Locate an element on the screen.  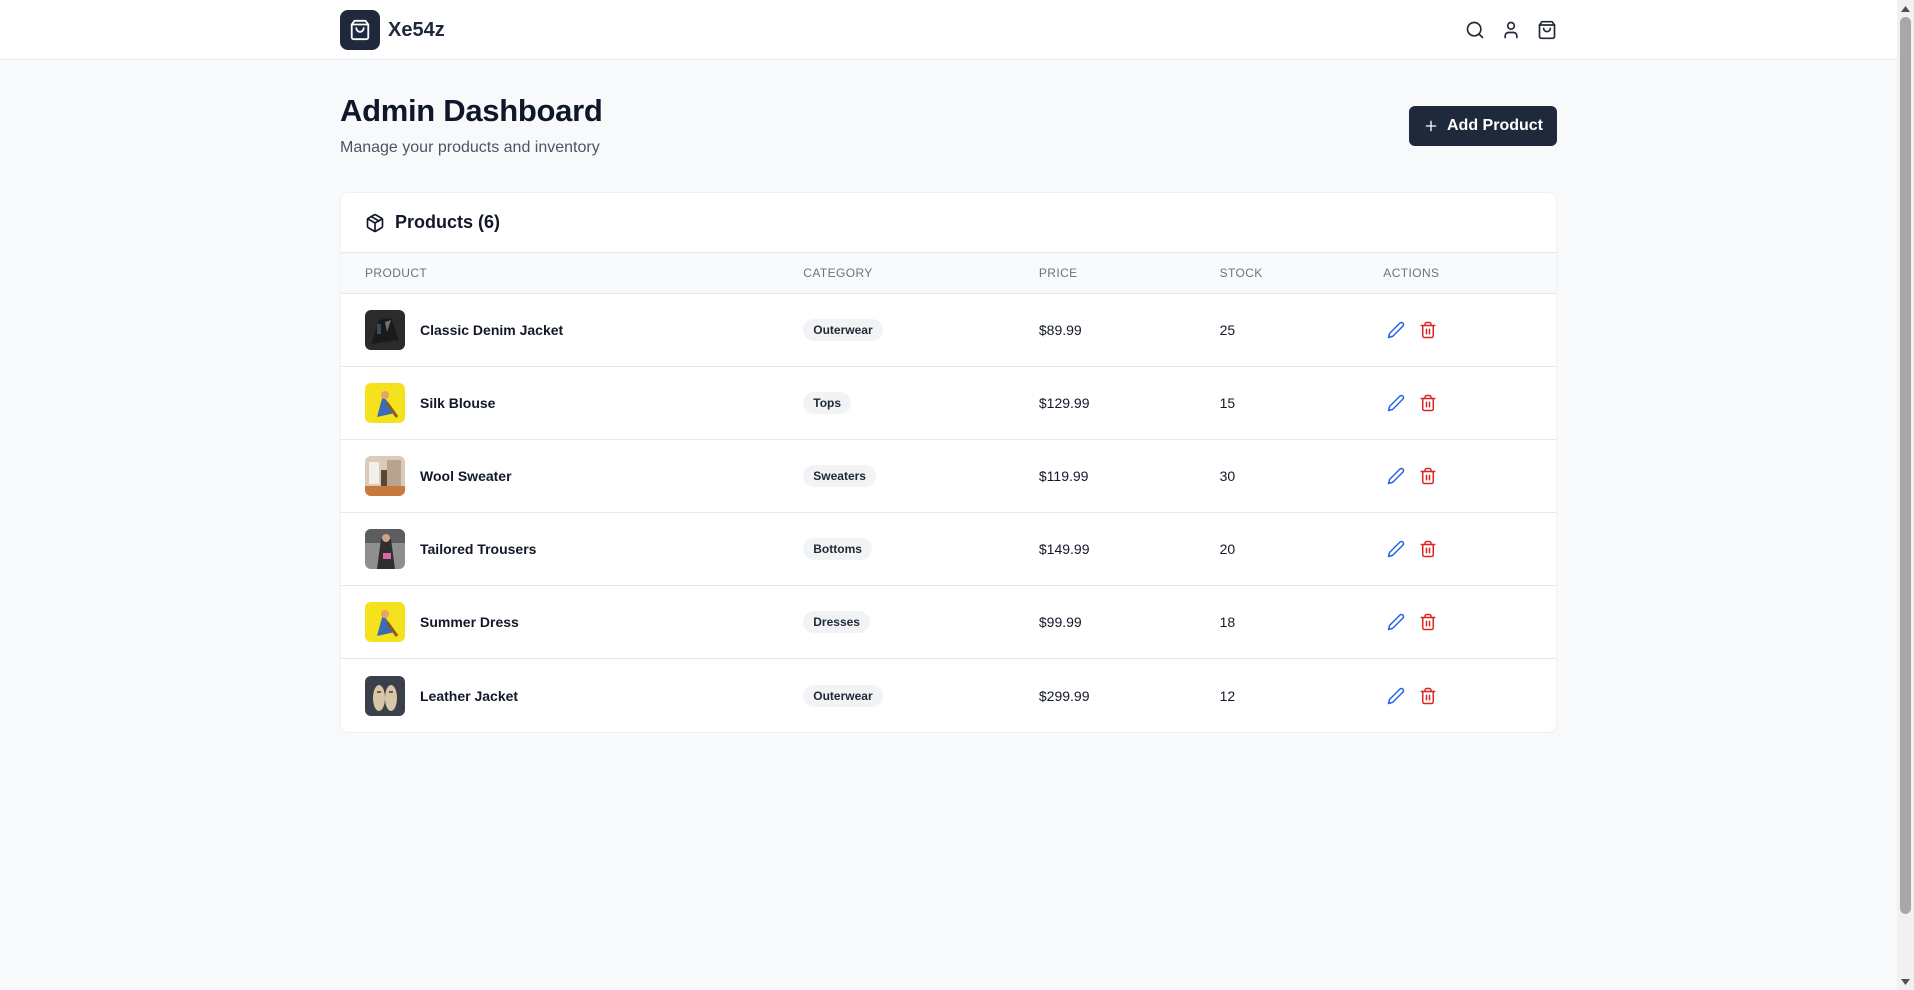
table-row: Silk Blouse Tops $129.99 15 is located at coordinates (948, 403).